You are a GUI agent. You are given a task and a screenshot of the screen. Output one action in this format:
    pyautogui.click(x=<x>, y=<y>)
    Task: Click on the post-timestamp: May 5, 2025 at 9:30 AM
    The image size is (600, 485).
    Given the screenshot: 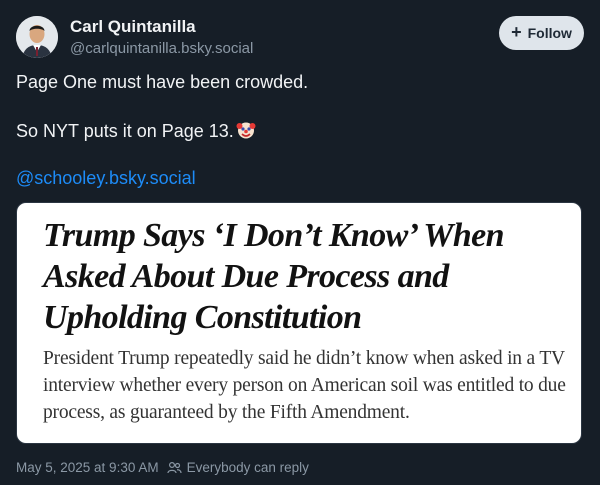 What is the action you would take?
    pyautogui.click(x=87, y=467)
    